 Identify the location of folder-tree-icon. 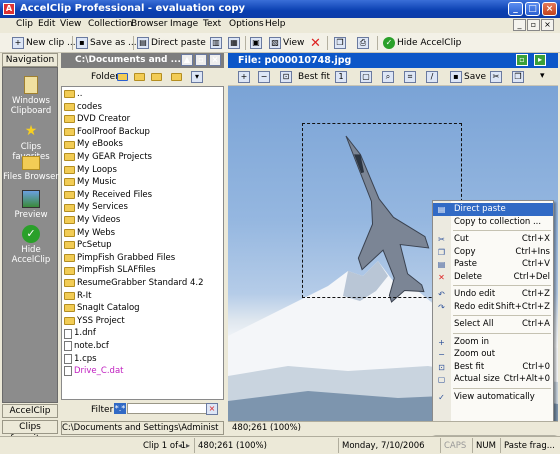
(156, 77).